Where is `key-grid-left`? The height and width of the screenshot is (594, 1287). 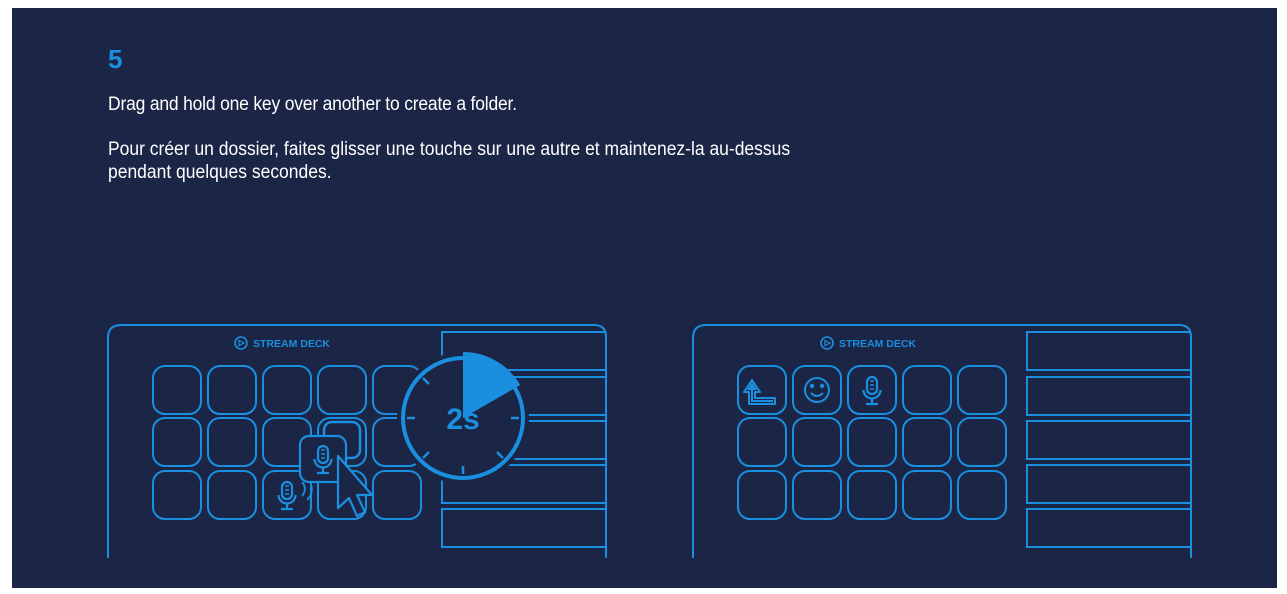
key-grid-left is located at coordinates (287, 442).